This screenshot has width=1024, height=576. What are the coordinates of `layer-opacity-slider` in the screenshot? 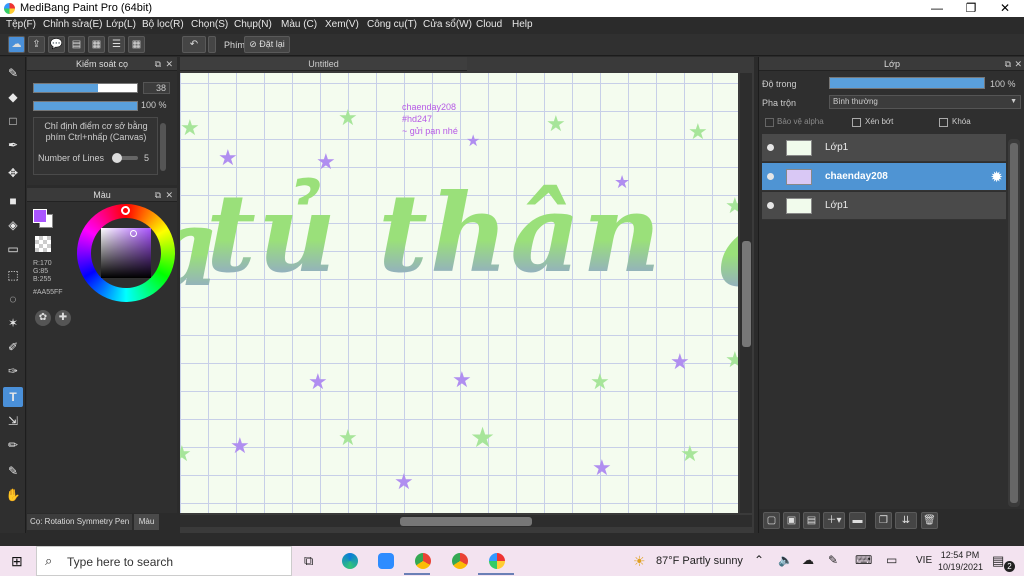 It's located at (907, 83).